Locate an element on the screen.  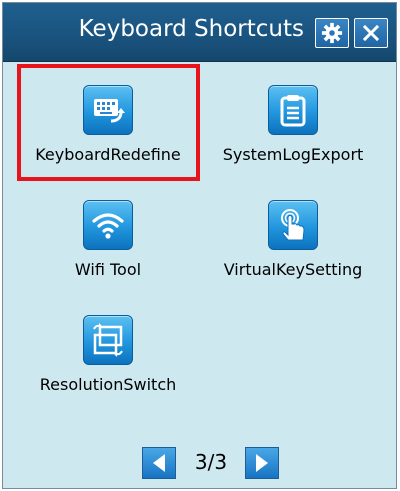
page-indicator: 3/3 is located at coordinates (211, 462).